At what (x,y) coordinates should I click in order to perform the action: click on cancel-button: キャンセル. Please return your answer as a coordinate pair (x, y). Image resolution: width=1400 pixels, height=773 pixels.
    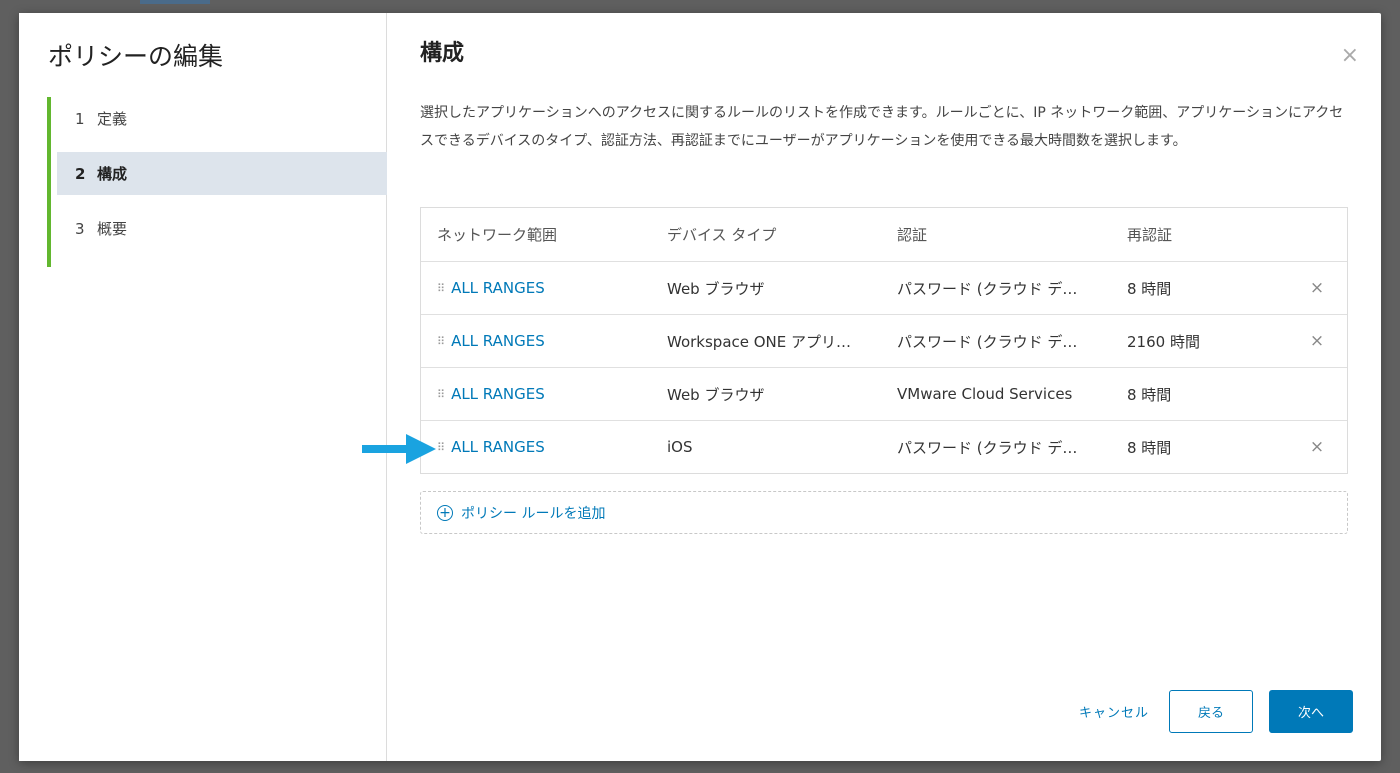
    Looking at the image, I should click on (1114, 711).